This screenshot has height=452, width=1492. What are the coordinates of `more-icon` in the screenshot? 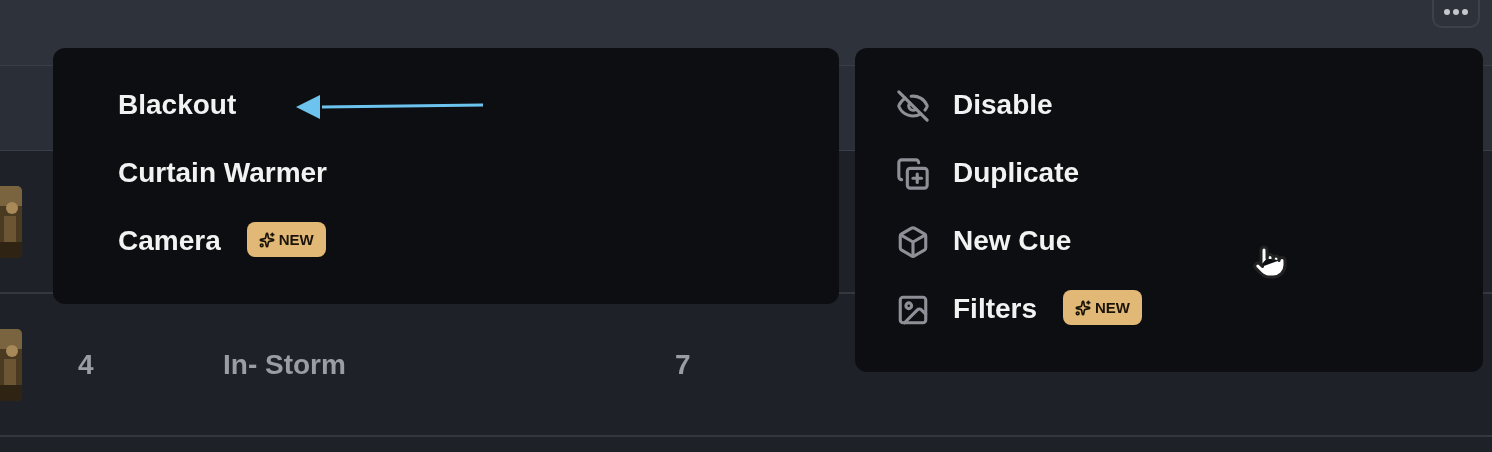 It's located at (1456, 12).